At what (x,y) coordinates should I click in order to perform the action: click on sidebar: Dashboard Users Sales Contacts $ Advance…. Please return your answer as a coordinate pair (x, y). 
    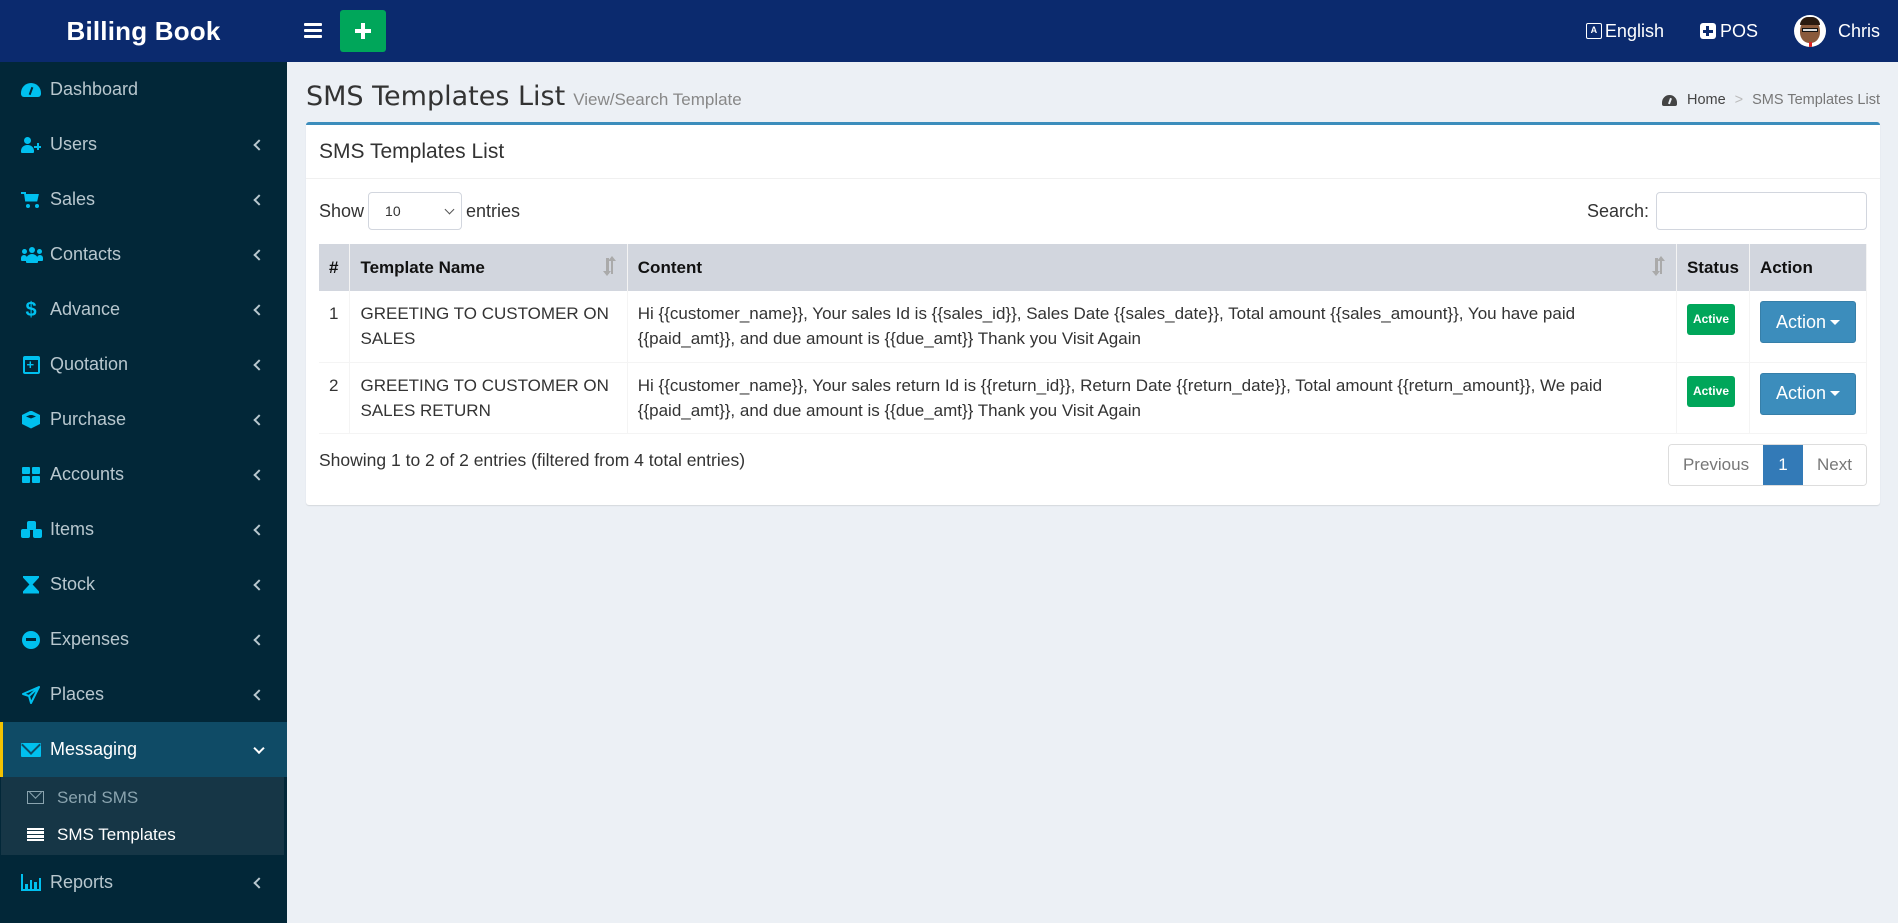
    Looking at the image, I should click on (143, 492).